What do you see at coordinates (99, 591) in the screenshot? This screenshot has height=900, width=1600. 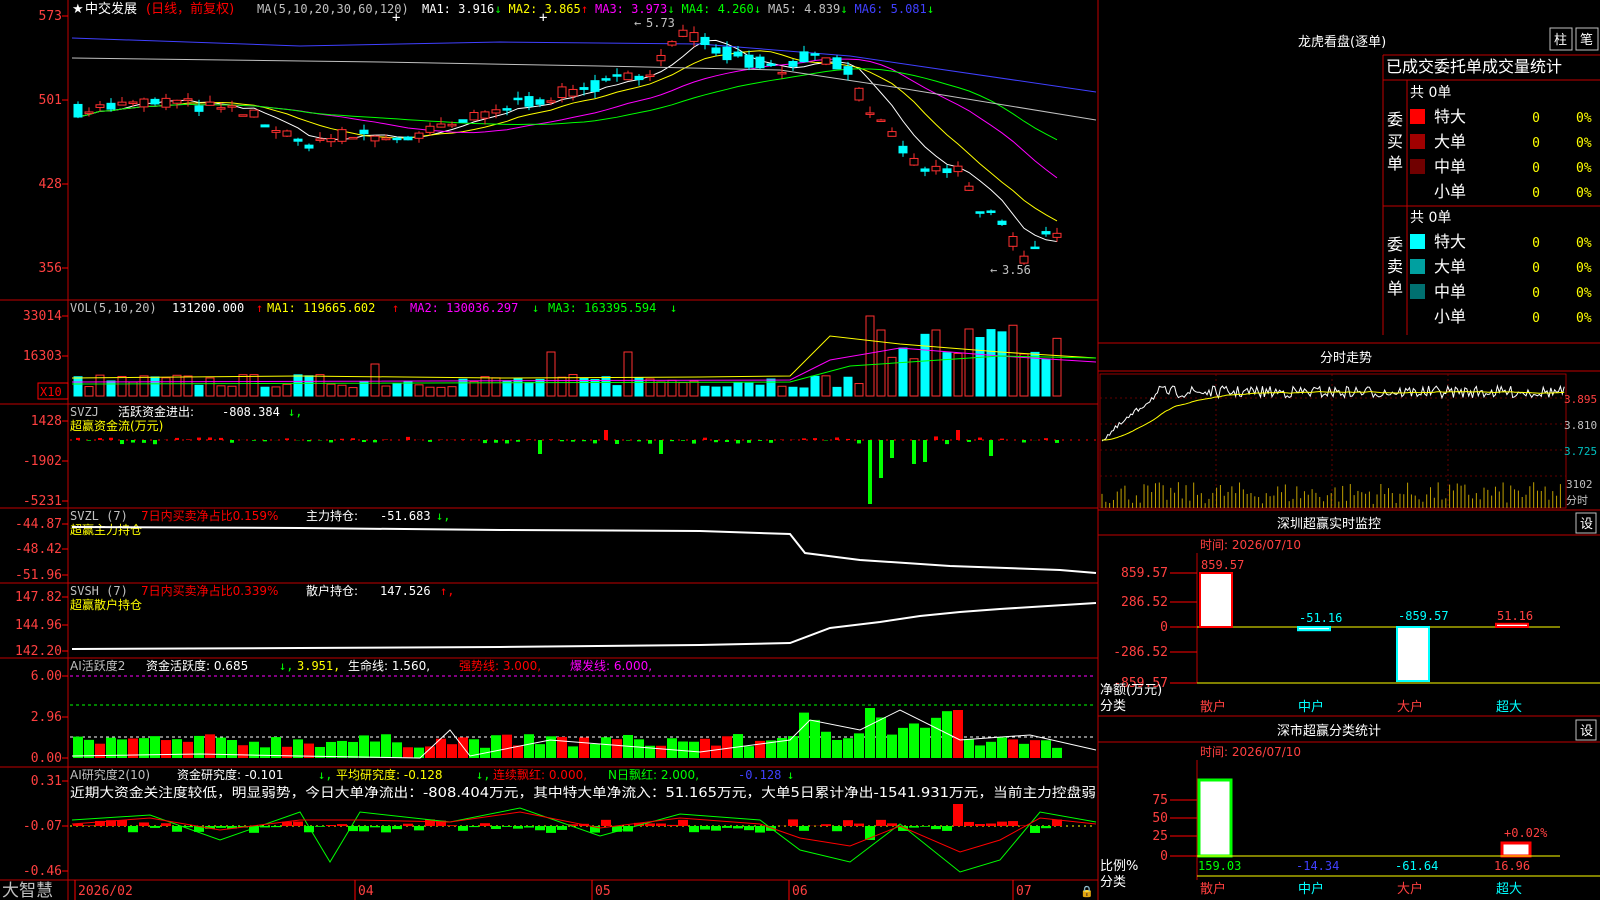 I see `svg-text: SVSH (7)` at bounding box center [99, 591].